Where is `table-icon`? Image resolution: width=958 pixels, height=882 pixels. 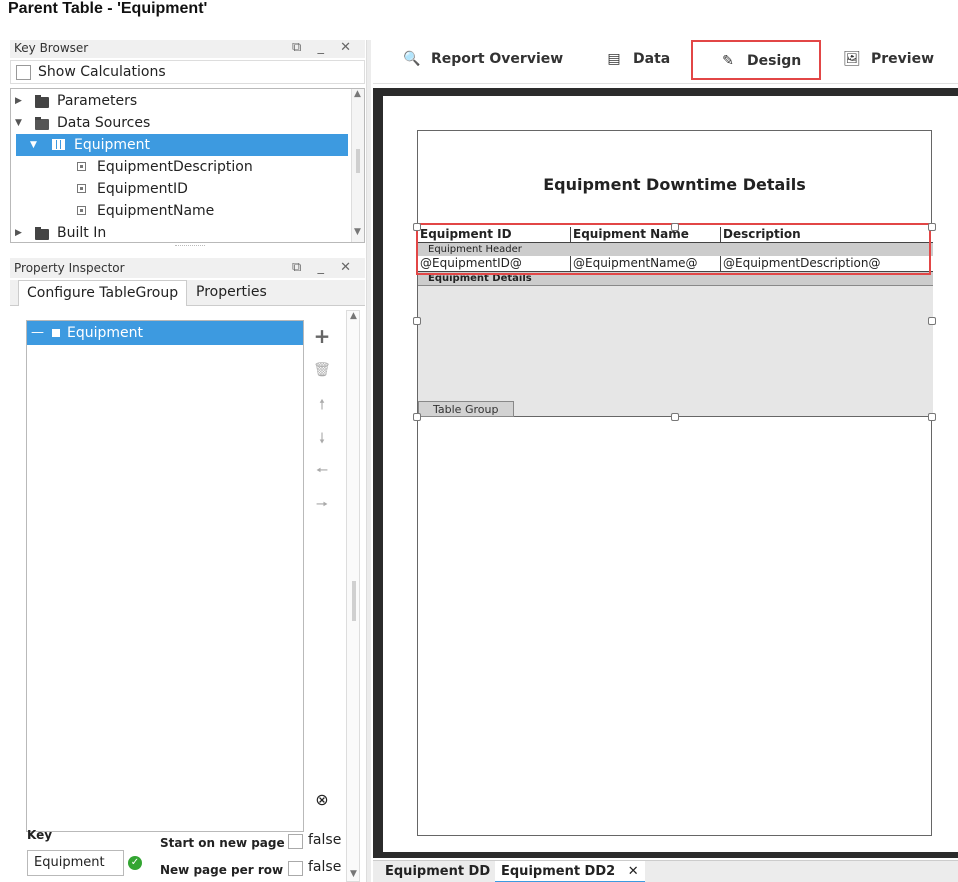 table-icon is located at coordinates (58, 144).